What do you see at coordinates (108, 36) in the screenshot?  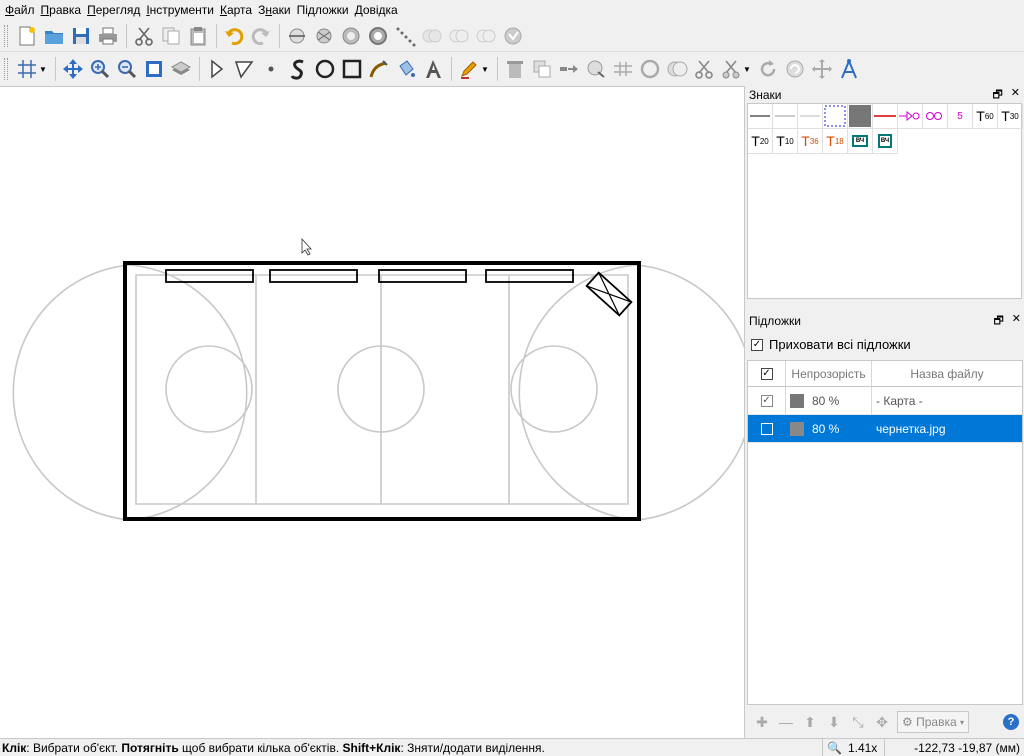 I see `print-icon` at bounding box center [108, 36].